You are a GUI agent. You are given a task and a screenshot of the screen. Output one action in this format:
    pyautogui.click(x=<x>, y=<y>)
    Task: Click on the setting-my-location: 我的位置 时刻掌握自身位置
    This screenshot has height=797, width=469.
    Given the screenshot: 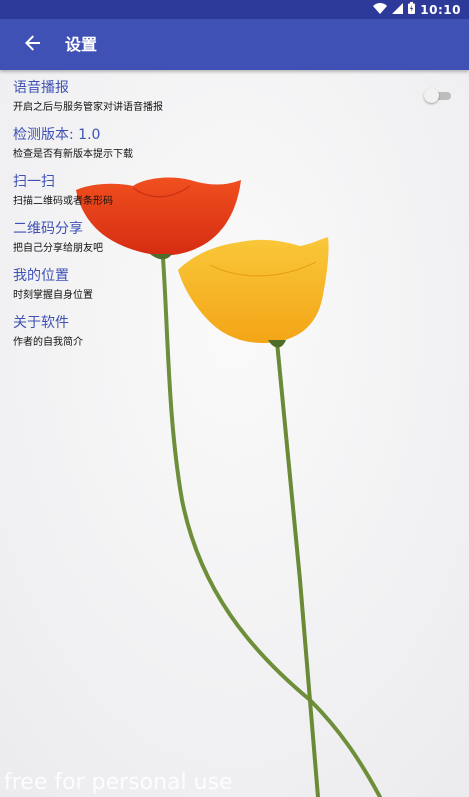 What is the action you would take?
    pyautogui.click(x=234, y=288)
    